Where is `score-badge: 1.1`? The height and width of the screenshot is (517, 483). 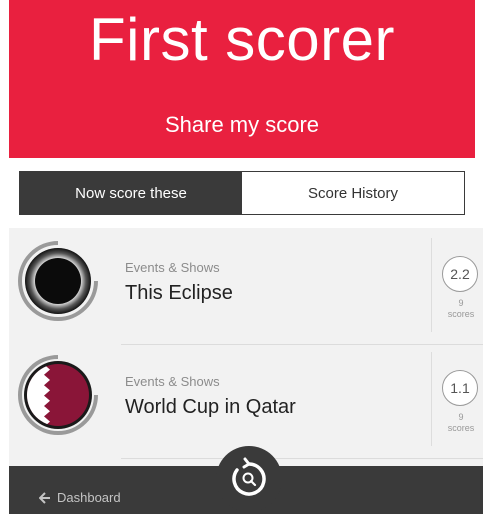
score-badge: 1.1 is located at coordinates (460, 388).